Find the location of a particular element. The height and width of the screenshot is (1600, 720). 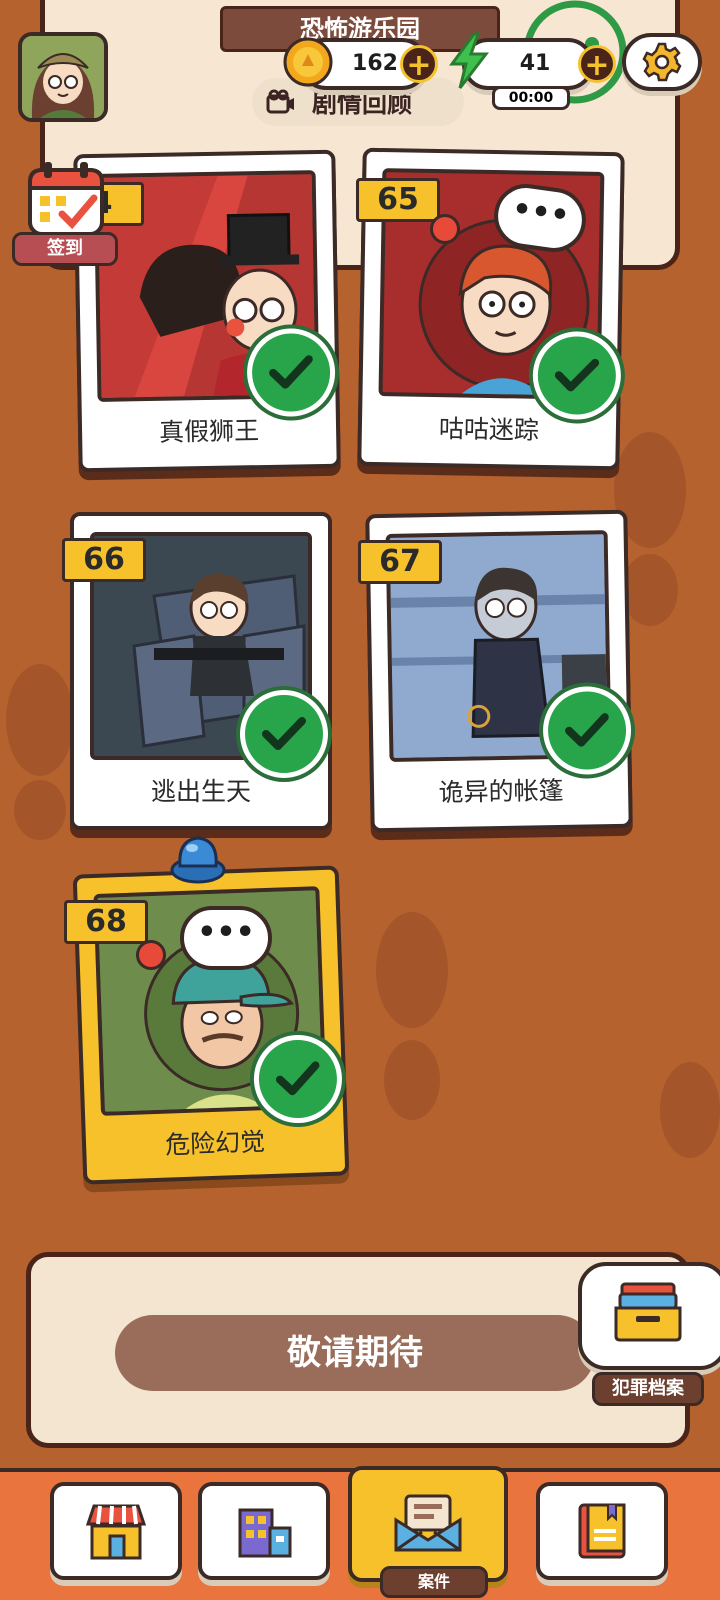

nav-cases-label: 案件 is located at coordinates (434, 1582).